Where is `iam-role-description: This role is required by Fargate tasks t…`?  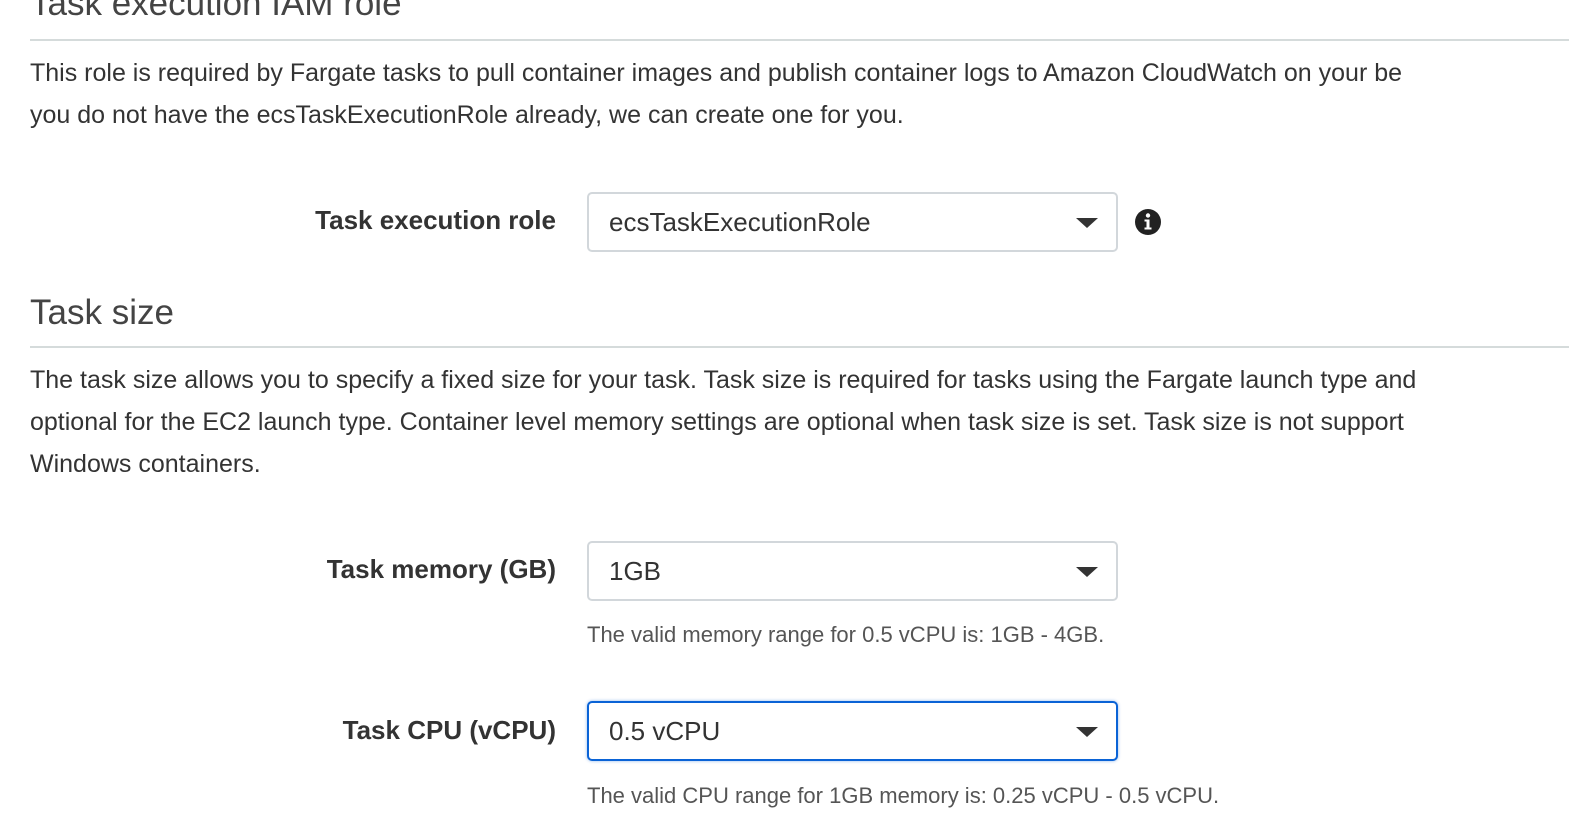 iam-role-description: This role is required by Fargate tasks t… is located at coordinates (799, 94).